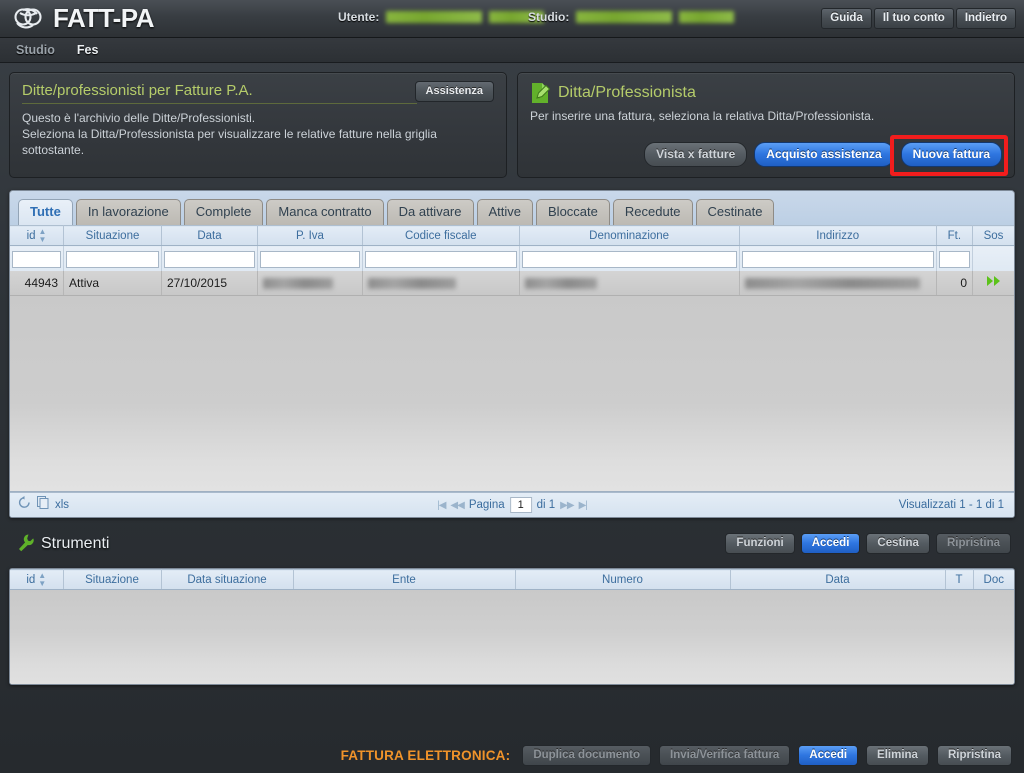 Image resolution: width=1024 pixels, height=773 pixels. Describe the element at coordinates (37, 579) in the screenshot. I see `col2-id: id ▲ ▼` at that location.